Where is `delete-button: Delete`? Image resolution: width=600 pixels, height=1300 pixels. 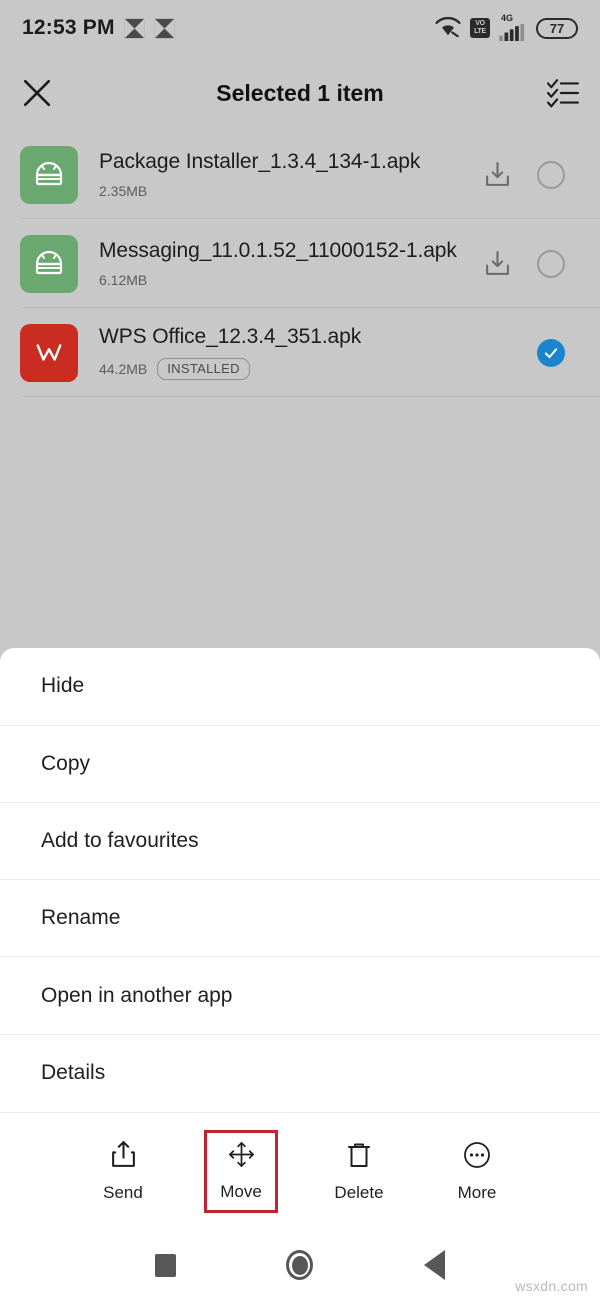
delete-button: Delete is located at coordinates (359, 1172).